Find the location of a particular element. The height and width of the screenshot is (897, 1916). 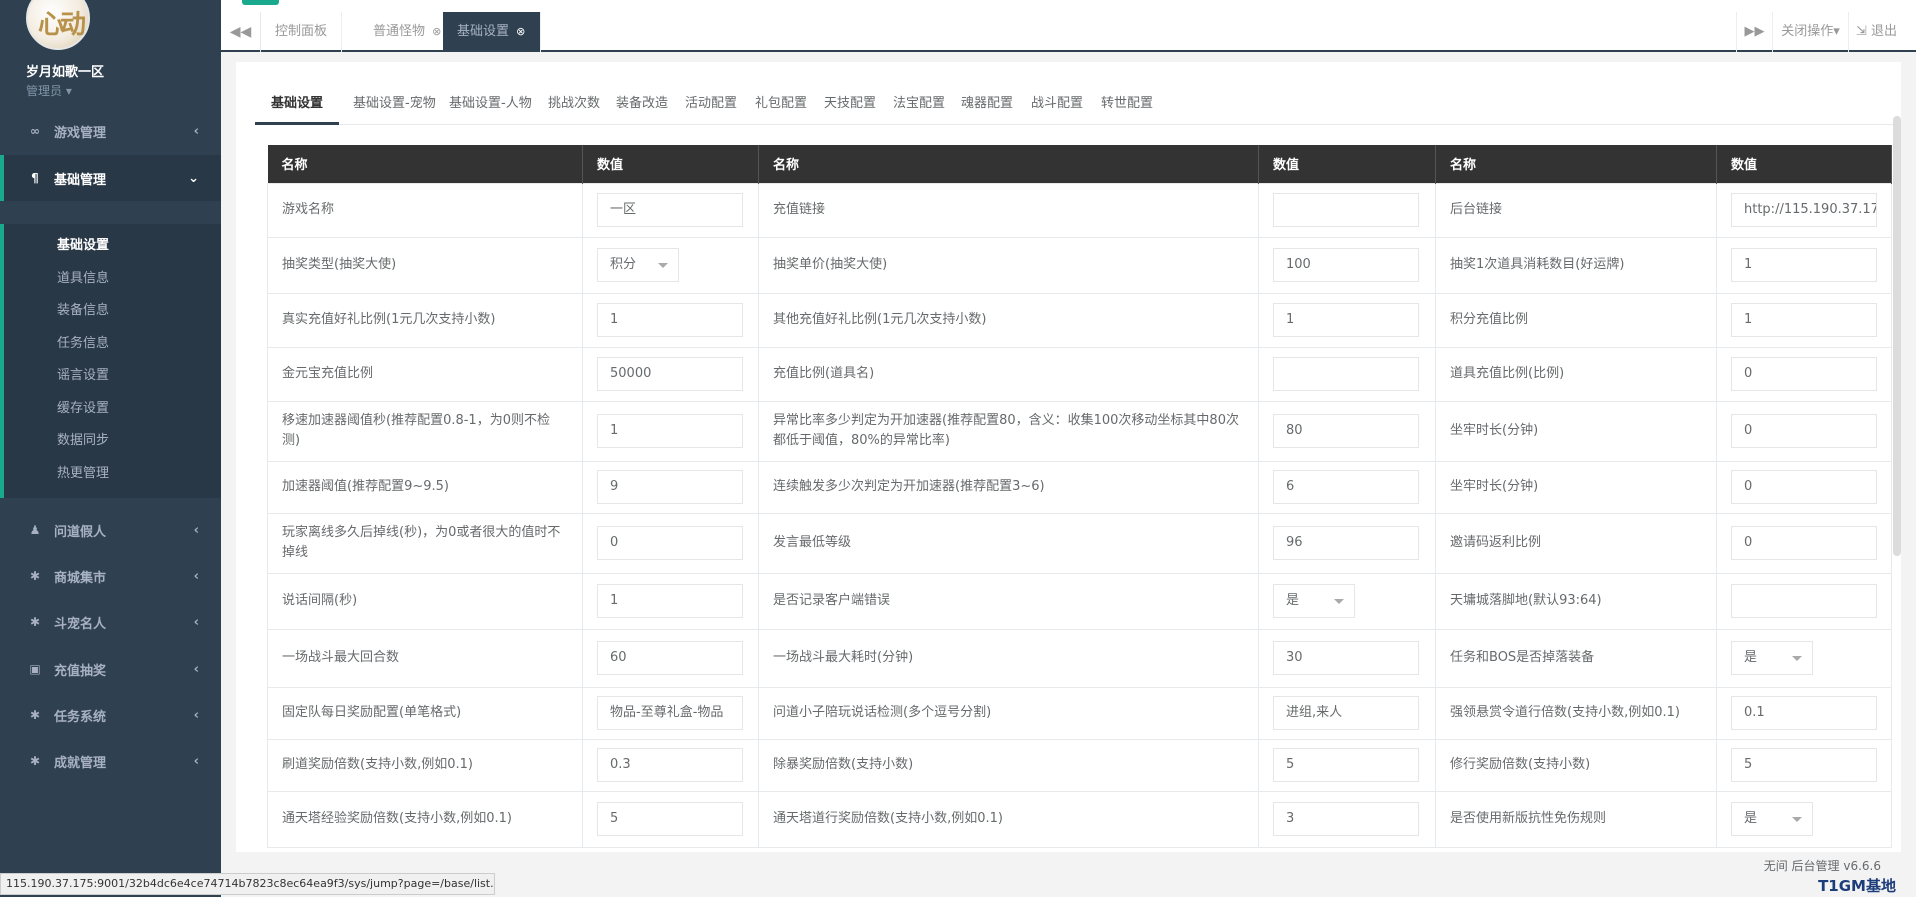

sidebar-item-0: ∞ 游戏管理 ‹ is located at coordinates (110, 131).